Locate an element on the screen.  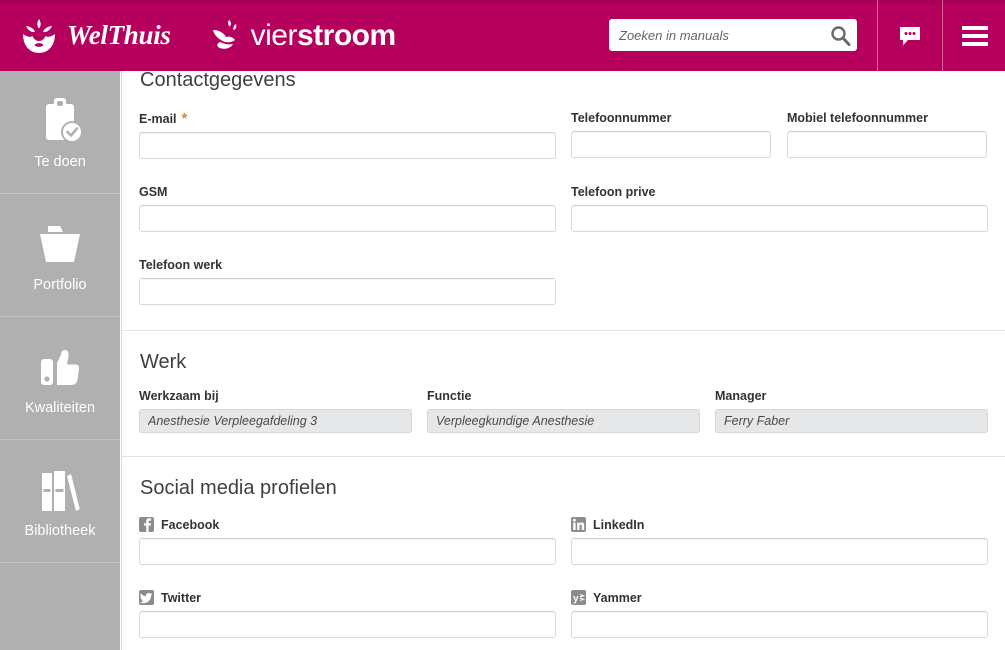
twitter-input is located at coordinates (347, 624).